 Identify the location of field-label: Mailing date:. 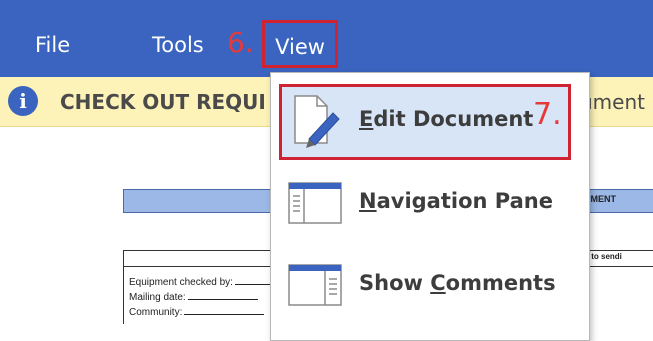
(157, 297).